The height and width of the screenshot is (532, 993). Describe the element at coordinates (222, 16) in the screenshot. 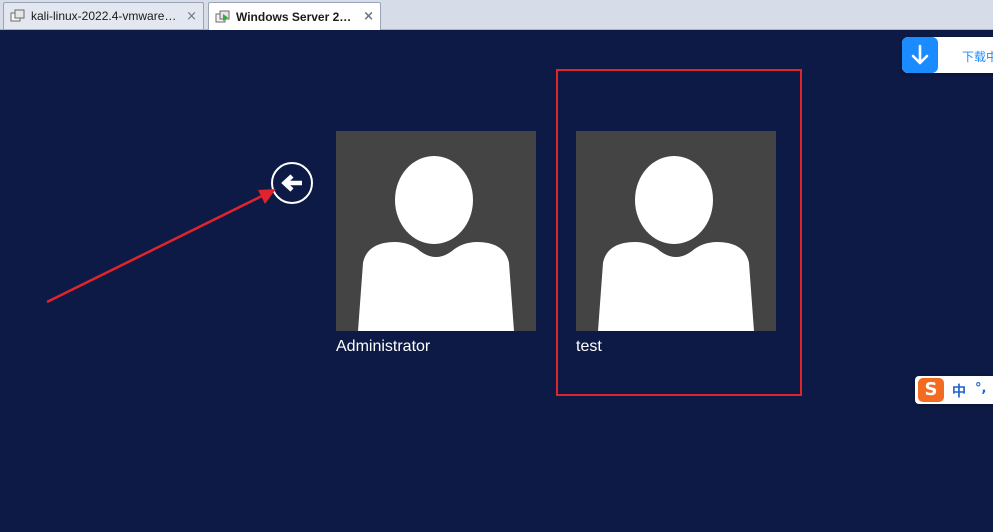

I see `vm-running-icon` at that location.